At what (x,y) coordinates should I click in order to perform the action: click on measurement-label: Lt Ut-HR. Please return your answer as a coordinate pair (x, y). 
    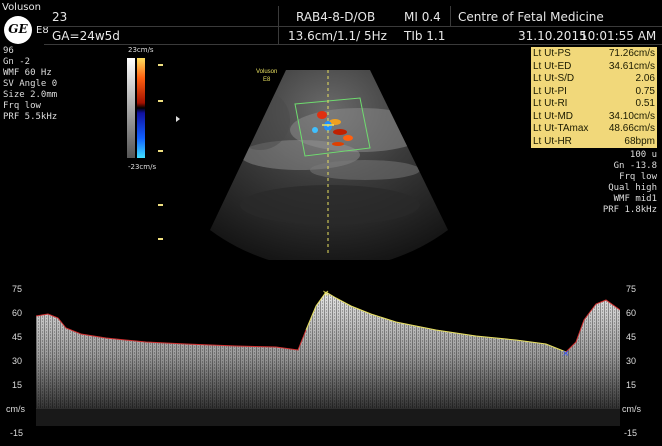
    Looking at the image, I should click on (552, 141).